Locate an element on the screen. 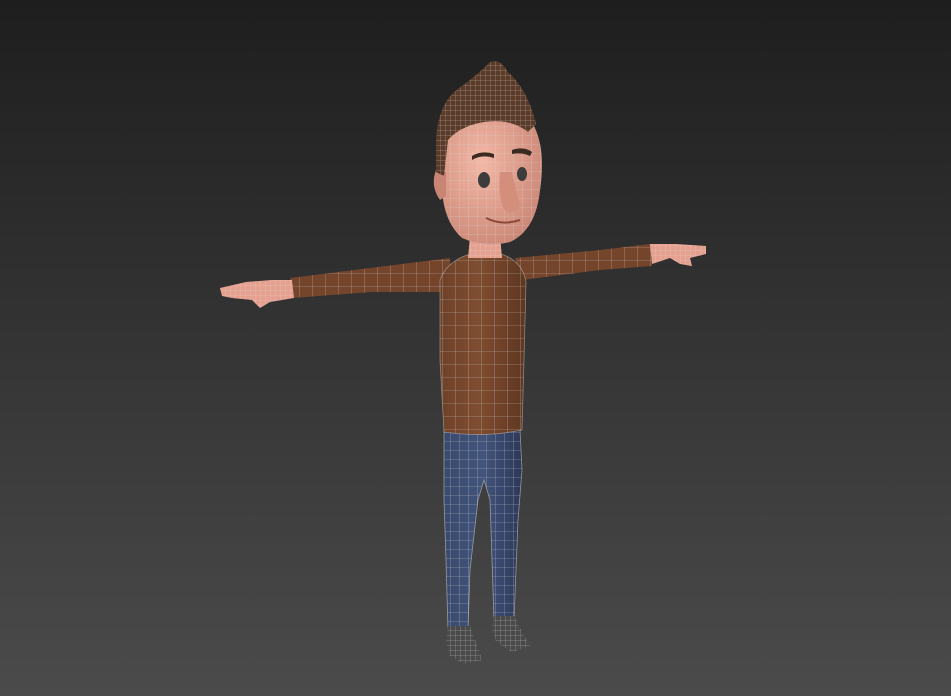 The height and width of the screenshot is (696, 951). right-eye is located at coordinates (522, 174).